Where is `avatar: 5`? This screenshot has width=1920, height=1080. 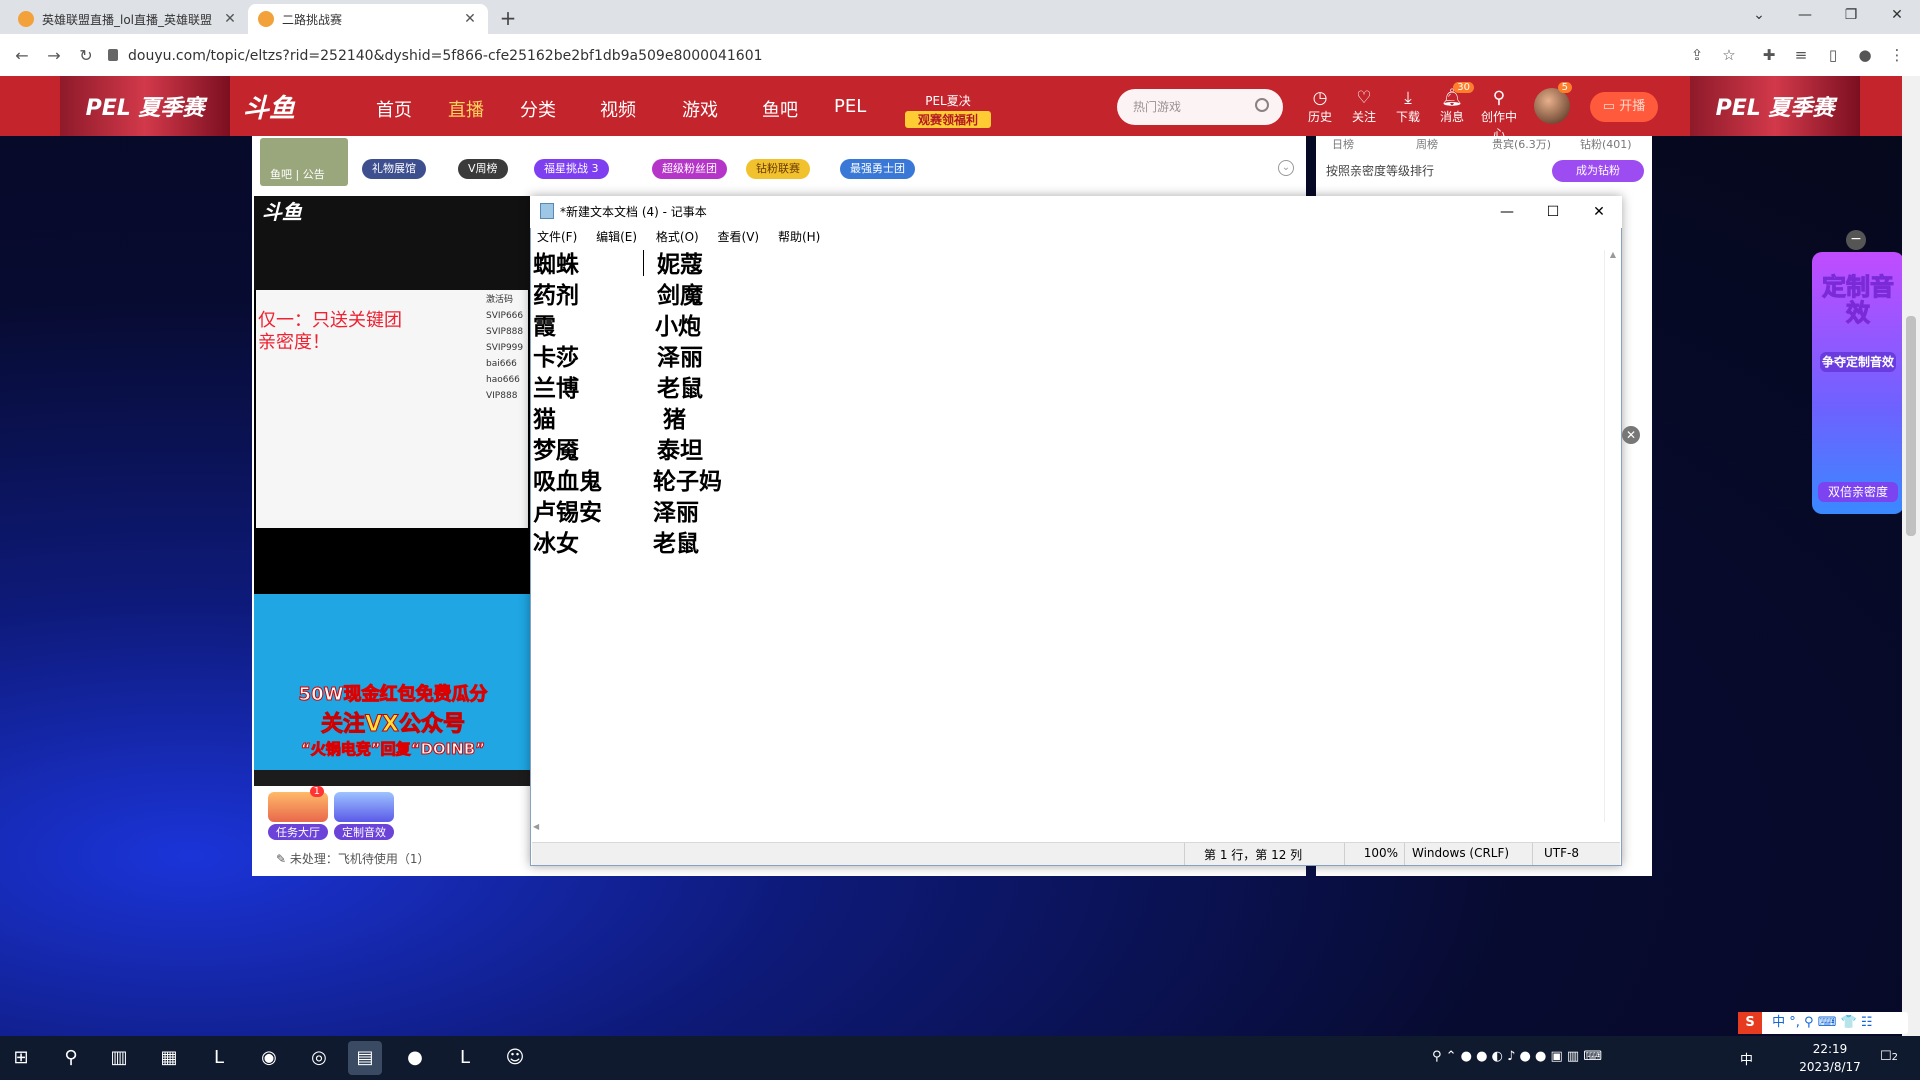 avatar: 5 is located at coordinates (1553, 103).